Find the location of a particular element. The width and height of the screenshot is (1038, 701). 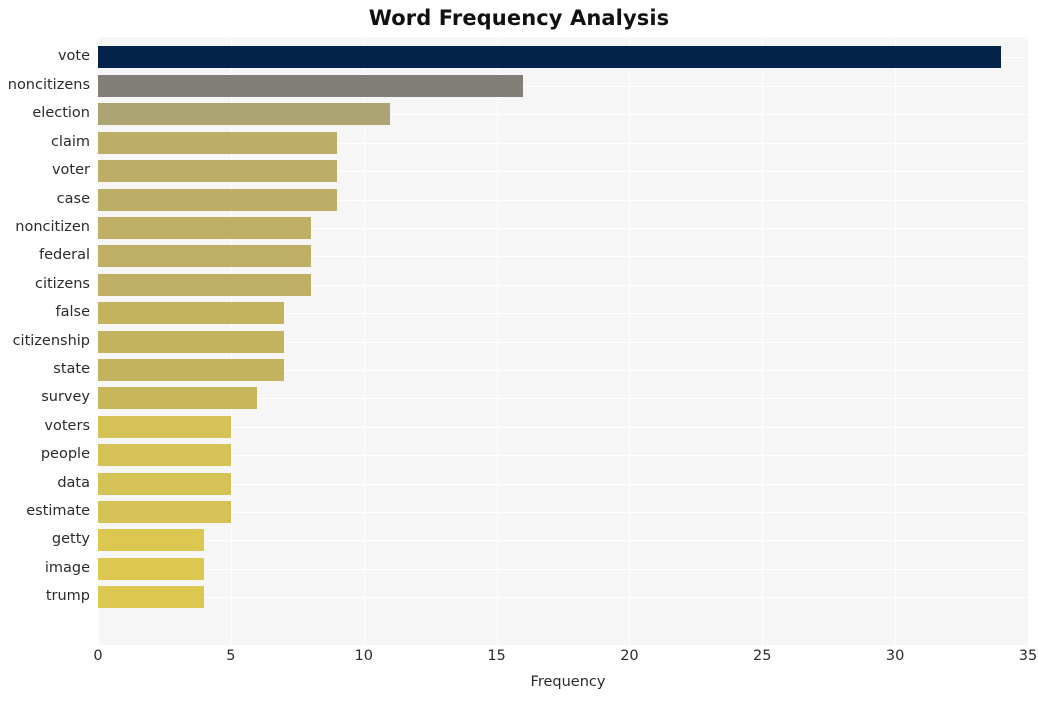

x-axis-tick-labels: 0 5 10 15 20 25 30 35 is located at coordinates (519, 660).